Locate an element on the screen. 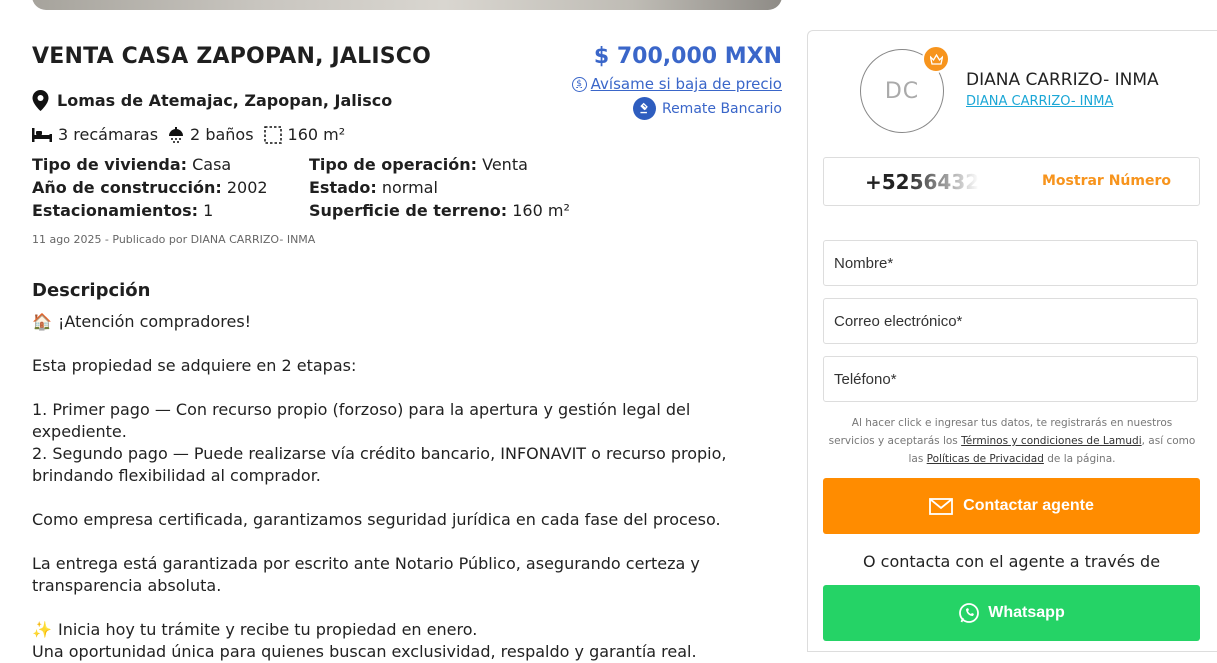  spec-key: Tipo de vivienda: is located at coordinates (110, 164).